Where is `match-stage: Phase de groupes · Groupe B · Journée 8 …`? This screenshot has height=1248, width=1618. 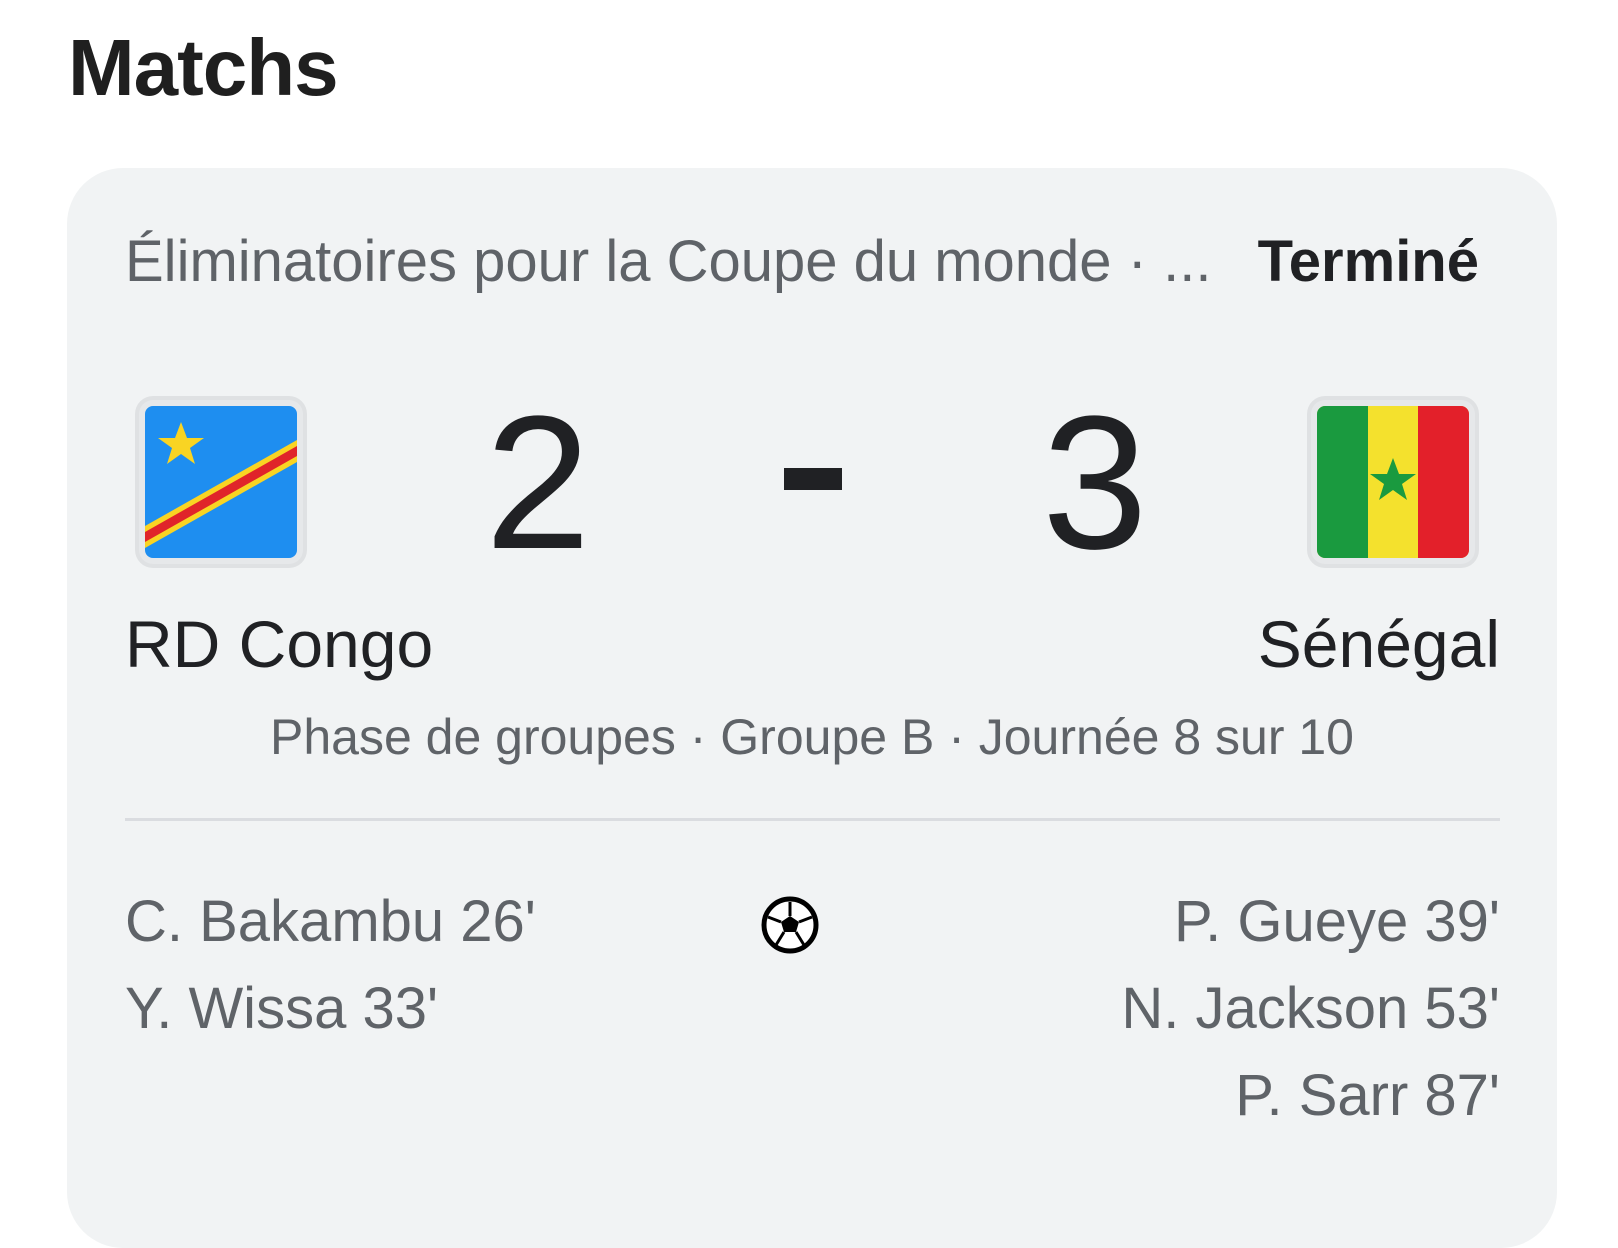
match-stage: Phase de groupes · Groupe B · Journée 8 … is located at coordinates (812, 737).